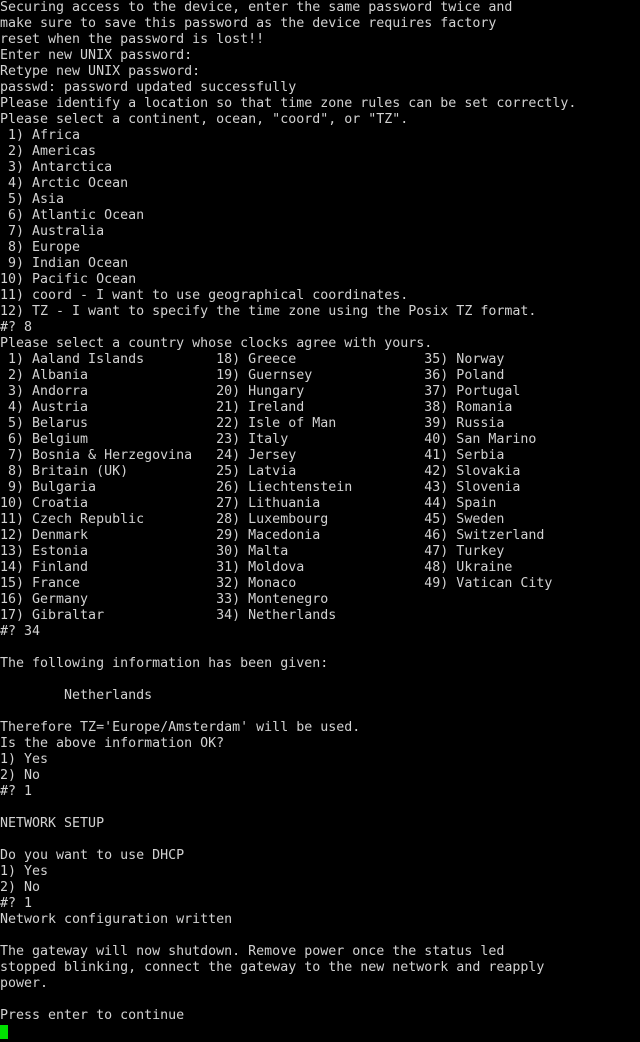 The height and width of the screenshot is (1042, 640). Describe the element at coordinates (40, 135) in the screenshot. I see `terminal-line: 1) Africa` at that location.